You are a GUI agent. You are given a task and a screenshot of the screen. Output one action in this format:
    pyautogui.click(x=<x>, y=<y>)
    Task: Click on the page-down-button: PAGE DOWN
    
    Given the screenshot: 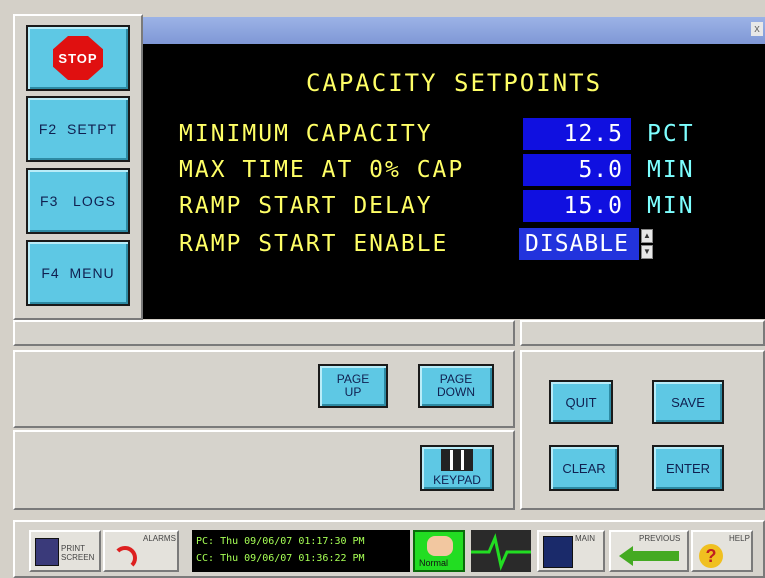 What is the action you would take?
    pyautogui.click(x=456, y=386)
    